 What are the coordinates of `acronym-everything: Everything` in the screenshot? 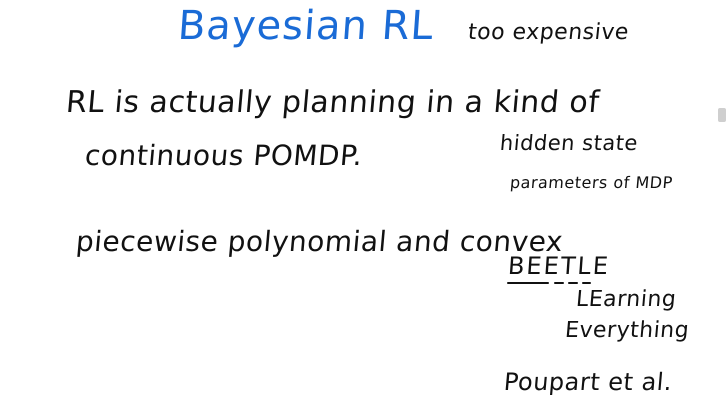 It's located at (627, 330).